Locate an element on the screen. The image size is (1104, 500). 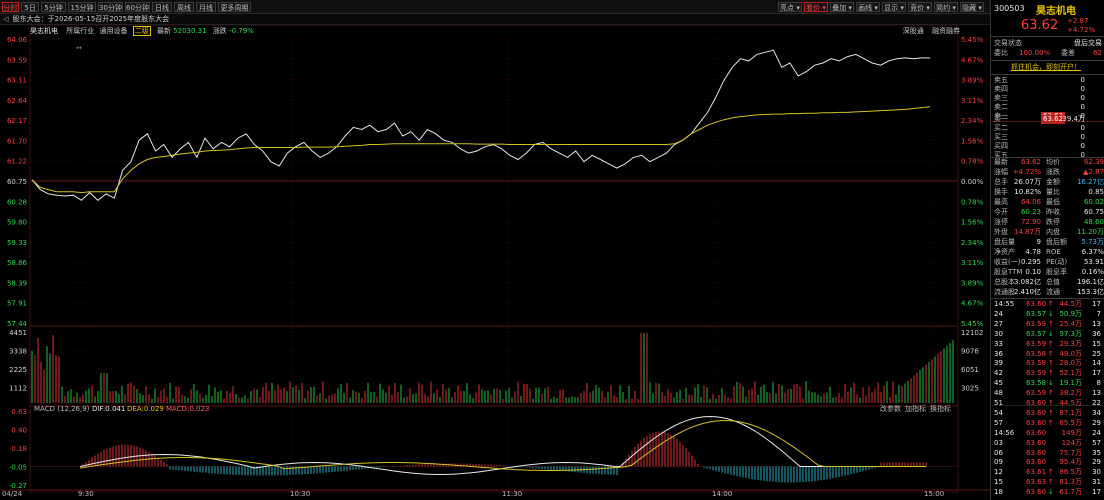
index-label: 最新 is located at coordinates (163, 31).